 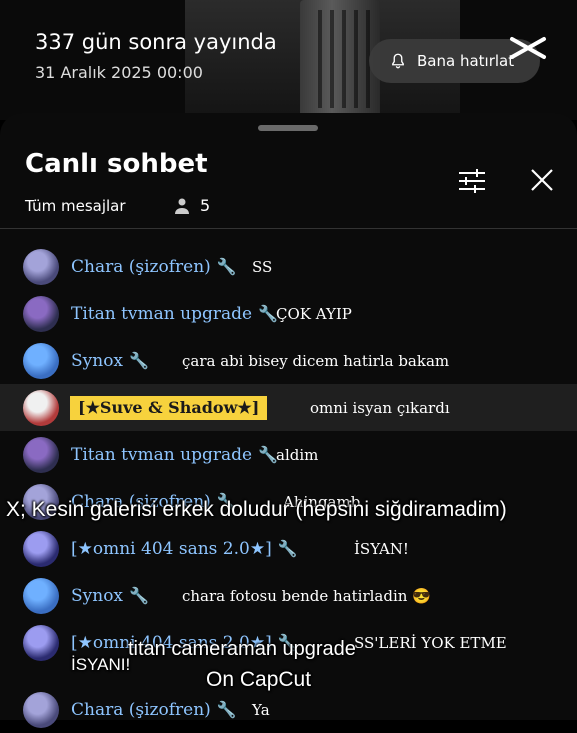 What do you see at coordinates (182, 206) in the screenshot?
I see `person-icon` at bounding box center [182, 206].